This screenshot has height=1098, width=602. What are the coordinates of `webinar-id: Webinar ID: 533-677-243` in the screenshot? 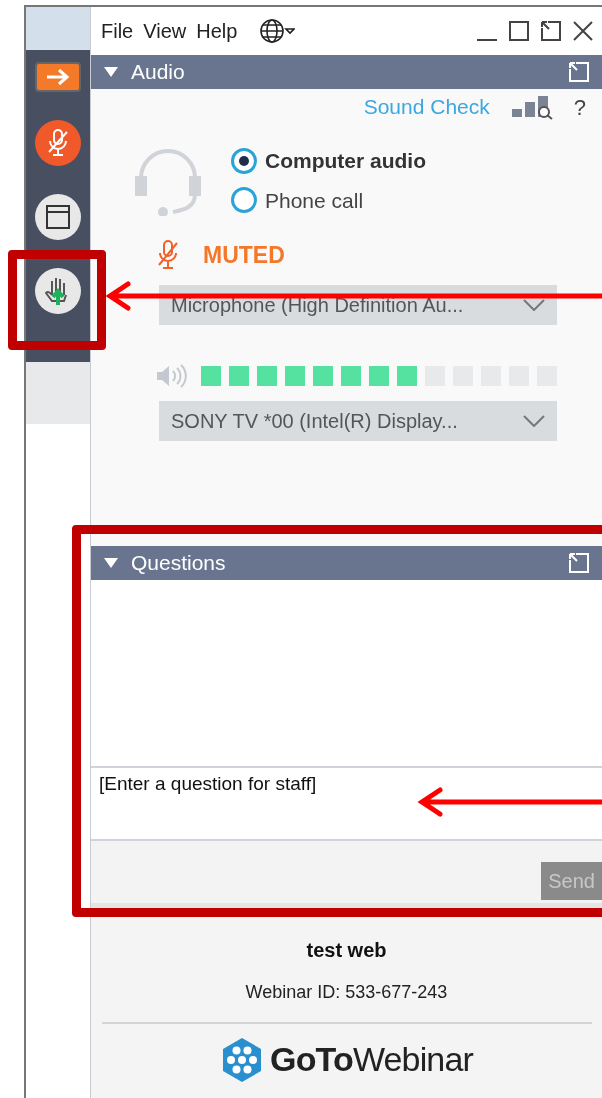 It's located at (346, 992).